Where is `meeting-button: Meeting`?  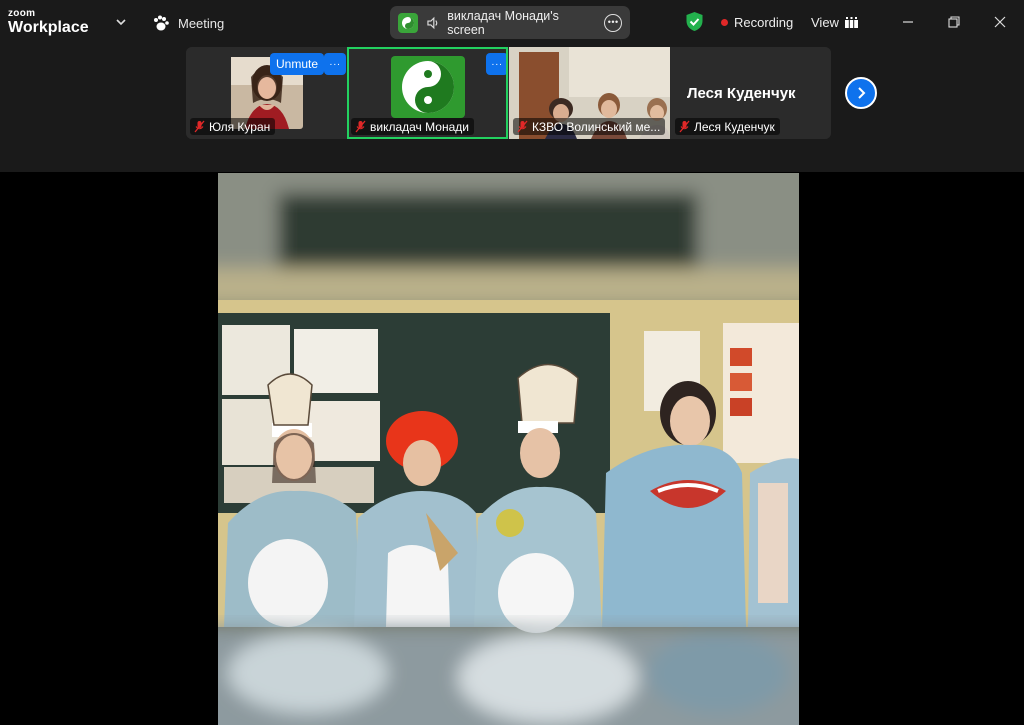 meeting-button: Meeting is located at coordinates (188, 23).